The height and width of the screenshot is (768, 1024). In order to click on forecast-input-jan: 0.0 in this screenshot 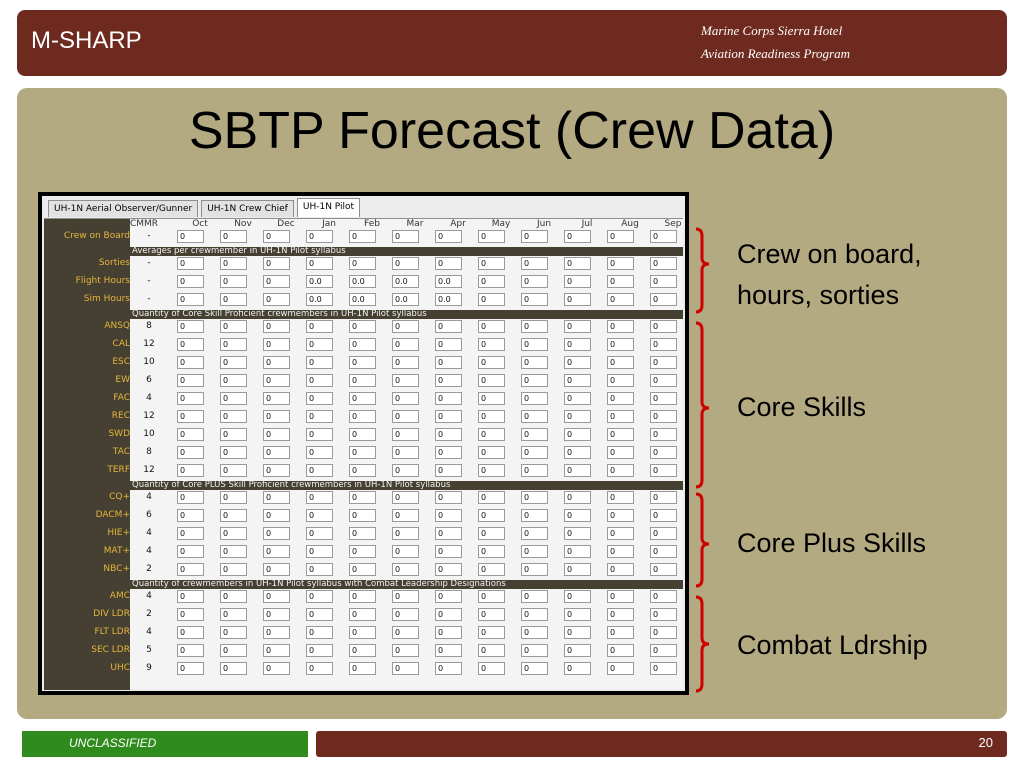, I will do `click(319, 281)`.